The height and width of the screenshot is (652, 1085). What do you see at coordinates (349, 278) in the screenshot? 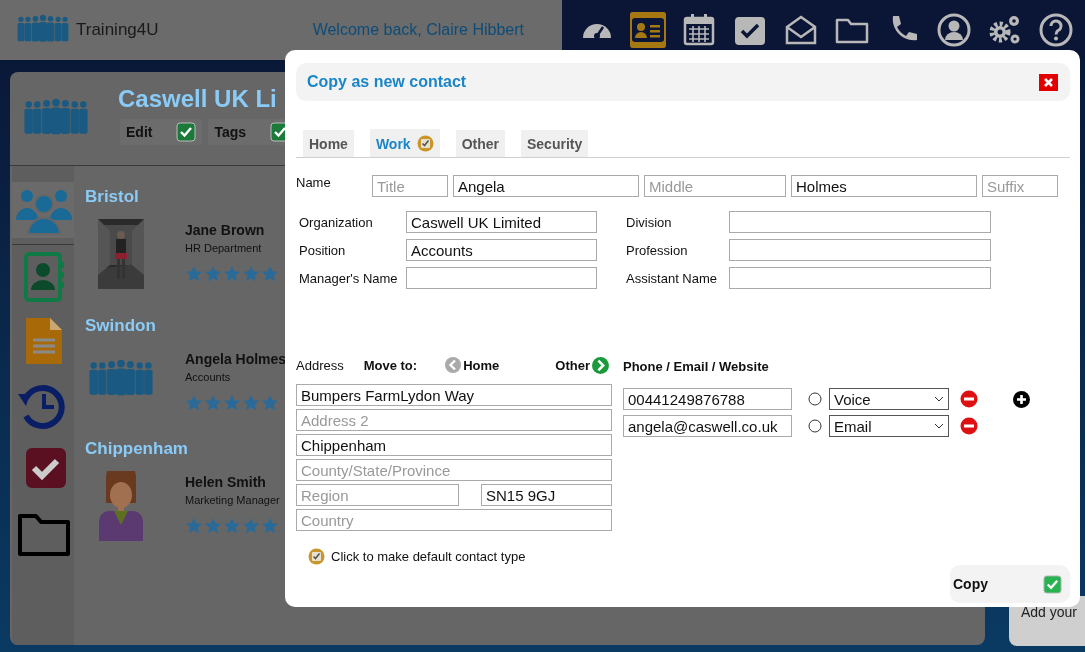
I see `field-label: Manager's Name` at bounding box center [349, 278].